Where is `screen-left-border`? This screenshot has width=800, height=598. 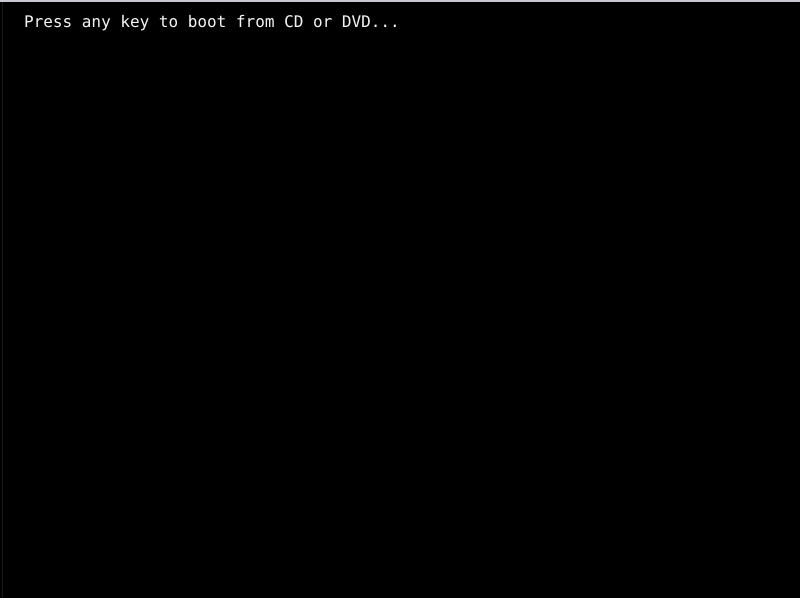
screen-left-border is located at coordinates (2, 300).